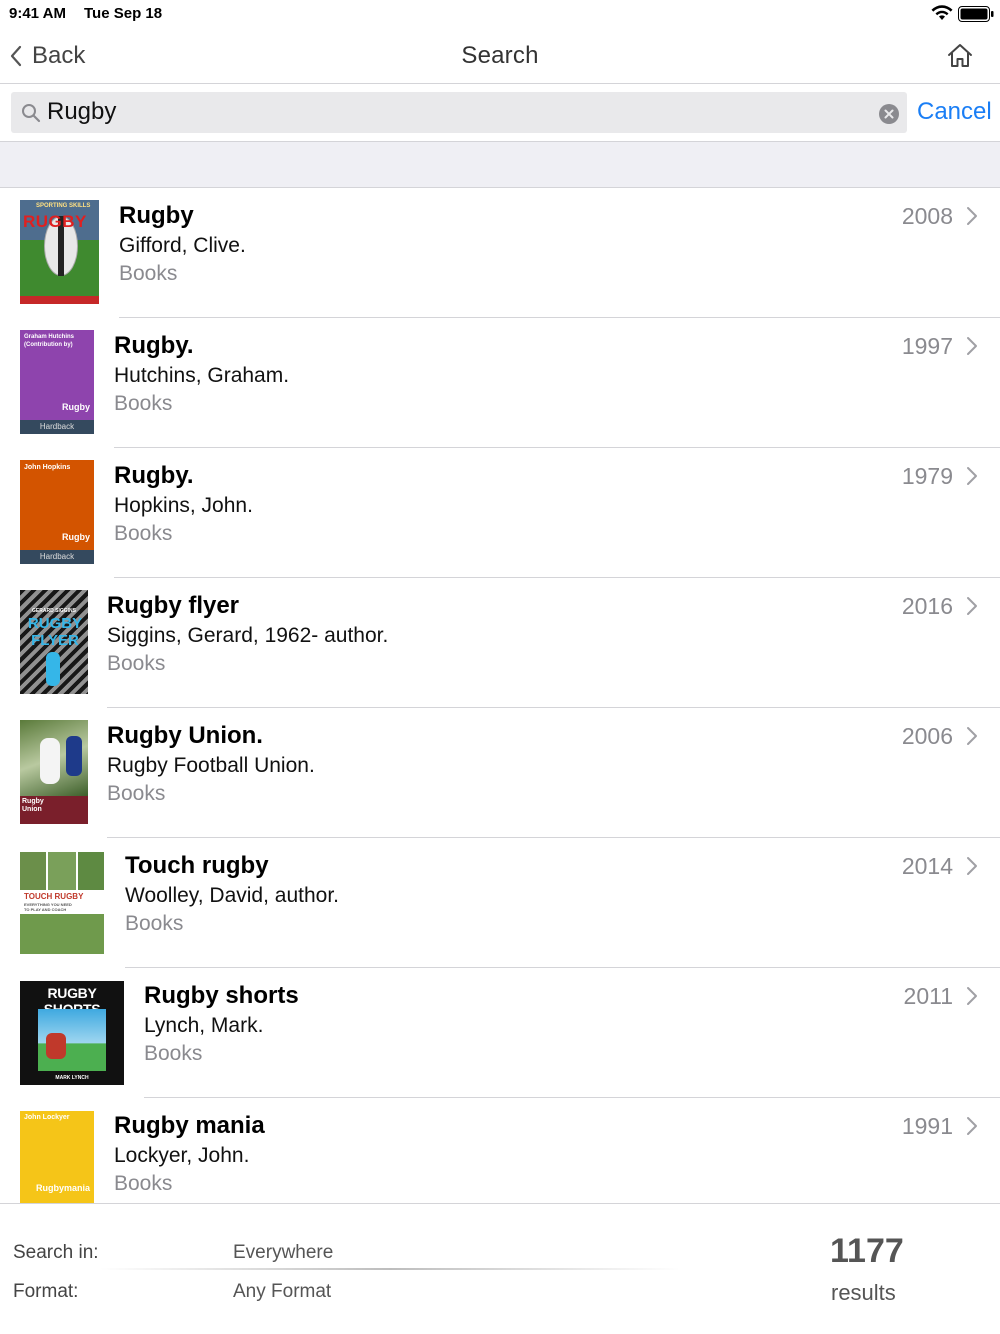 The image size is (1000, 1334). I want to click on status-date: Tue Sep 18, so click(123, 13).